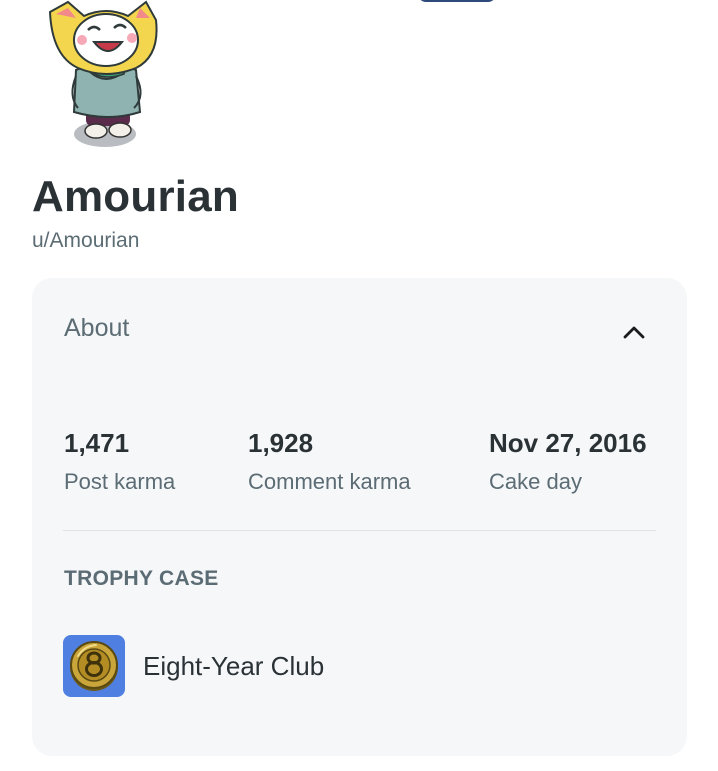  What do you see at coordinates (234, 665) in the screenshot?
I see `trophy-name: Eight-Year Club` at bounding box center [234, 665].